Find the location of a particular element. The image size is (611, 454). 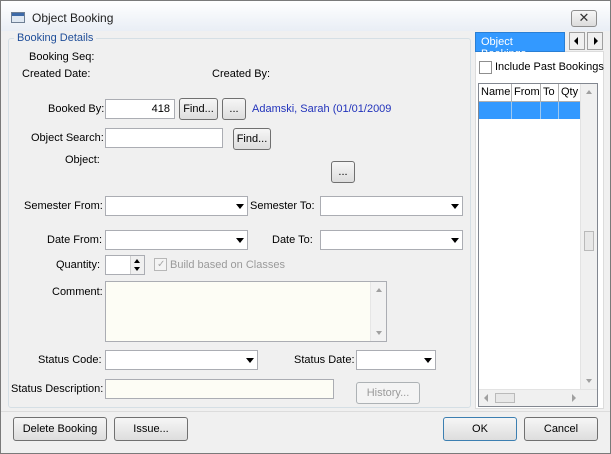

semester-to-select is located at coordinates (391, 206).